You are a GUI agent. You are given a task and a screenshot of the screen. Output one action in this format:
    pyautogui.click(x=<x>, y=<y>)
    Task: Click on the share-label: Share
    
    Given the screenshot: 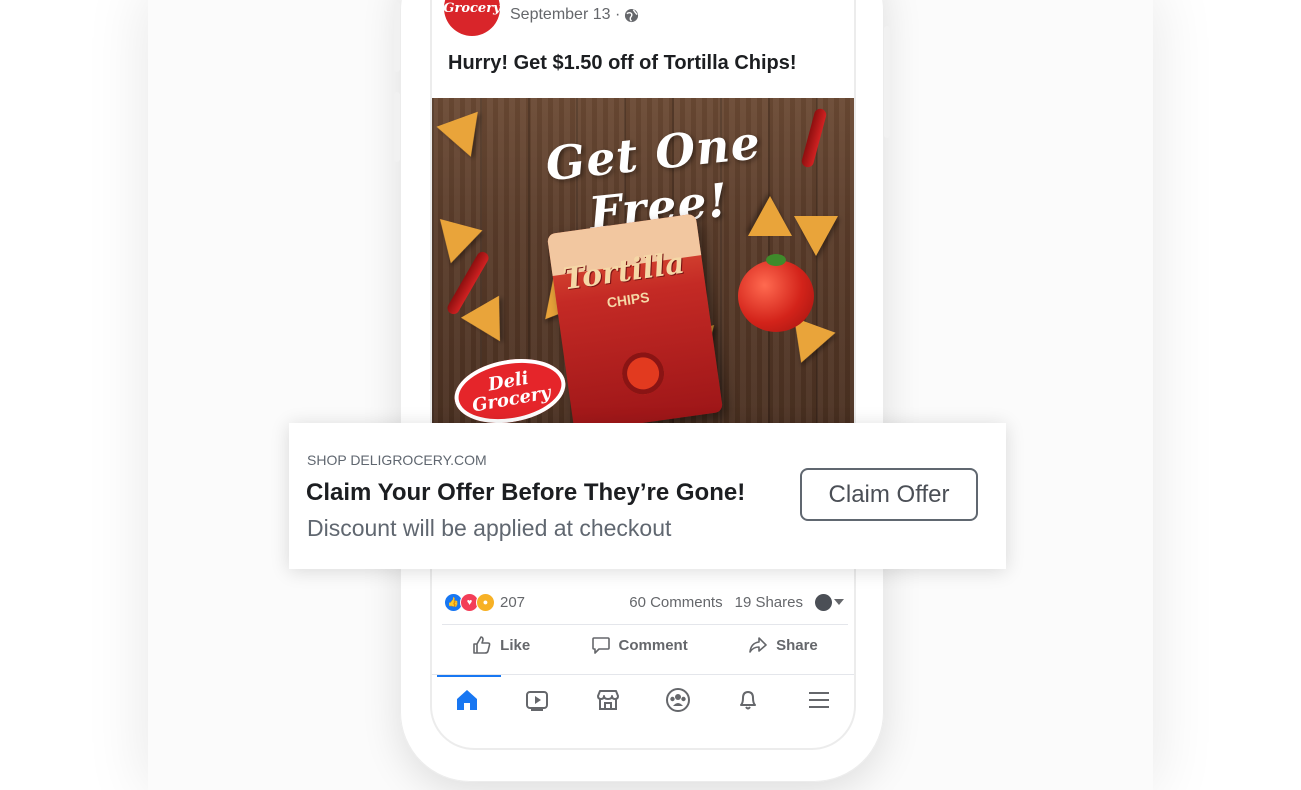 What is the action you would take?
    pyautogui.click(x=797, y=645)
    